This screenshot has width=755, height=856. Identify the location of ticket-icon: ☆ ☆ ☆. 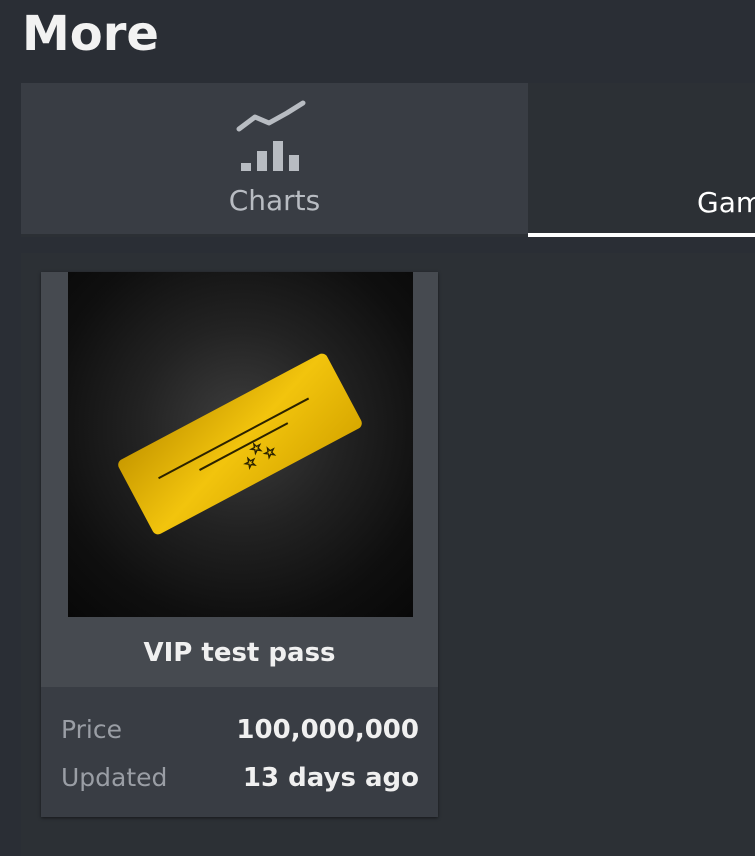
(240, 444).